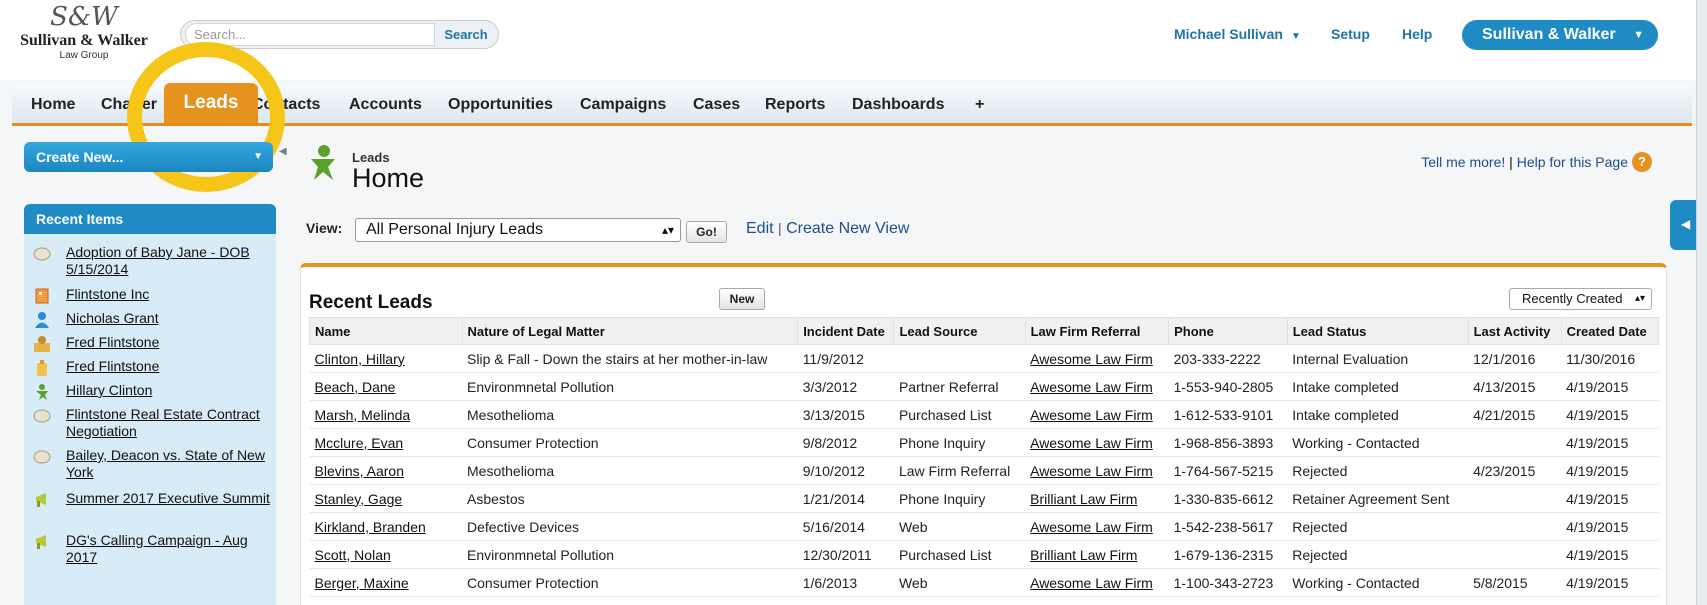 The width and height of the screenshot is (1707, 605). Describe the element at coordinates (1417, 34) in the screenshot. I see `help-link: Help` at that location.